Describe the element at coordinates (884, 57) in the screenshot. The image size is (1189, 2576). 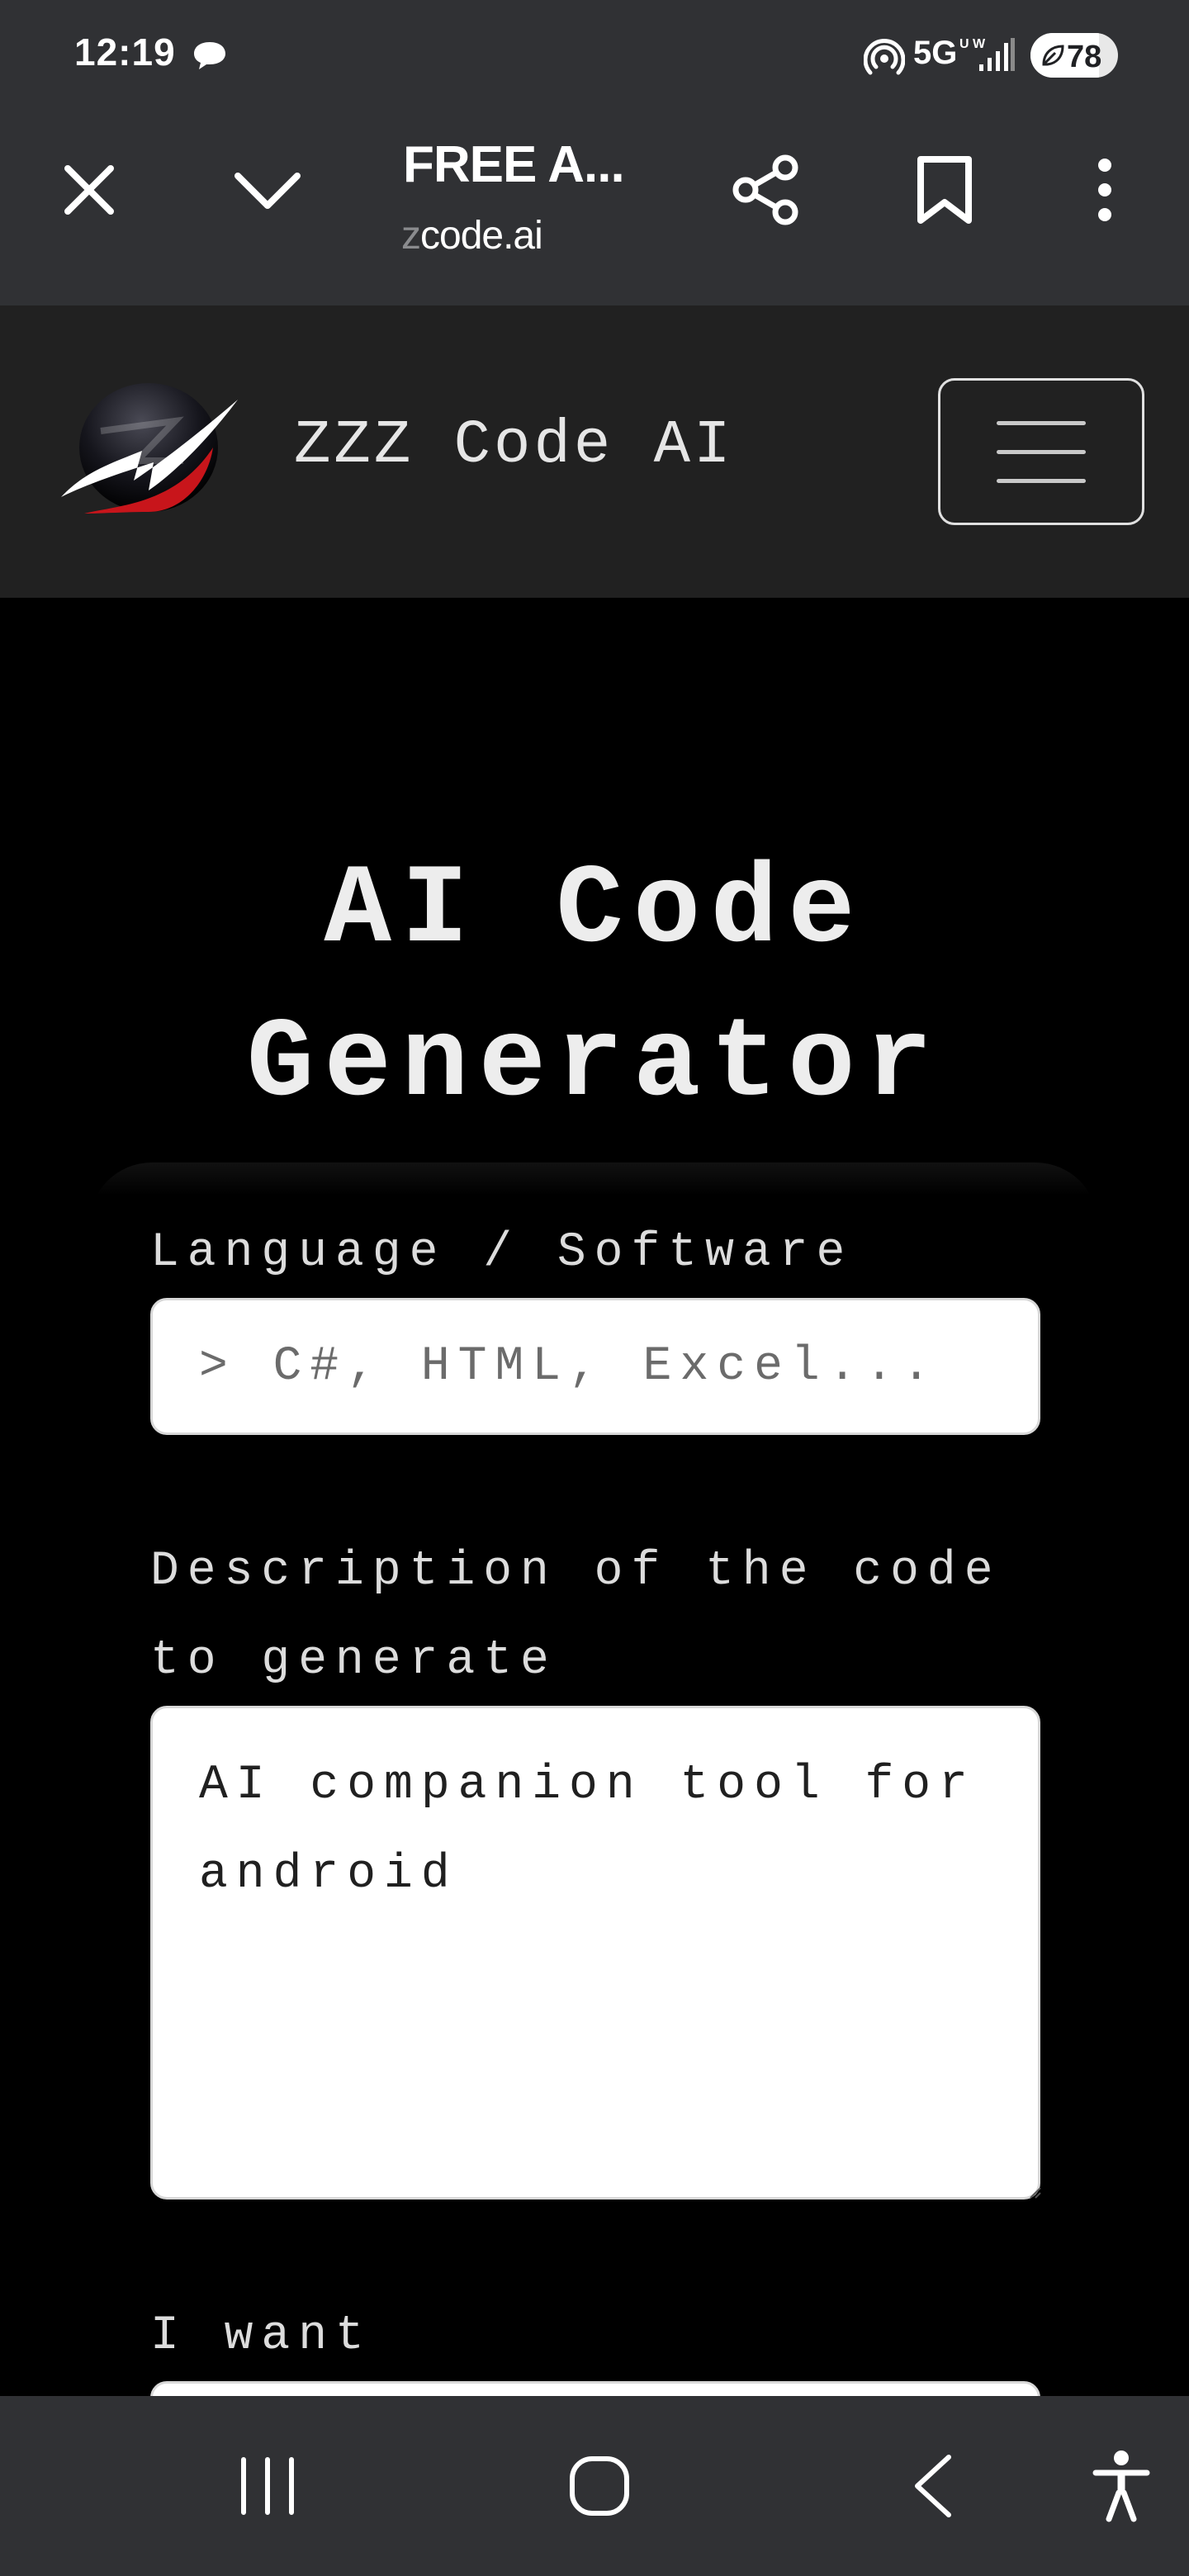
I see `hotspot-icon` at that location.